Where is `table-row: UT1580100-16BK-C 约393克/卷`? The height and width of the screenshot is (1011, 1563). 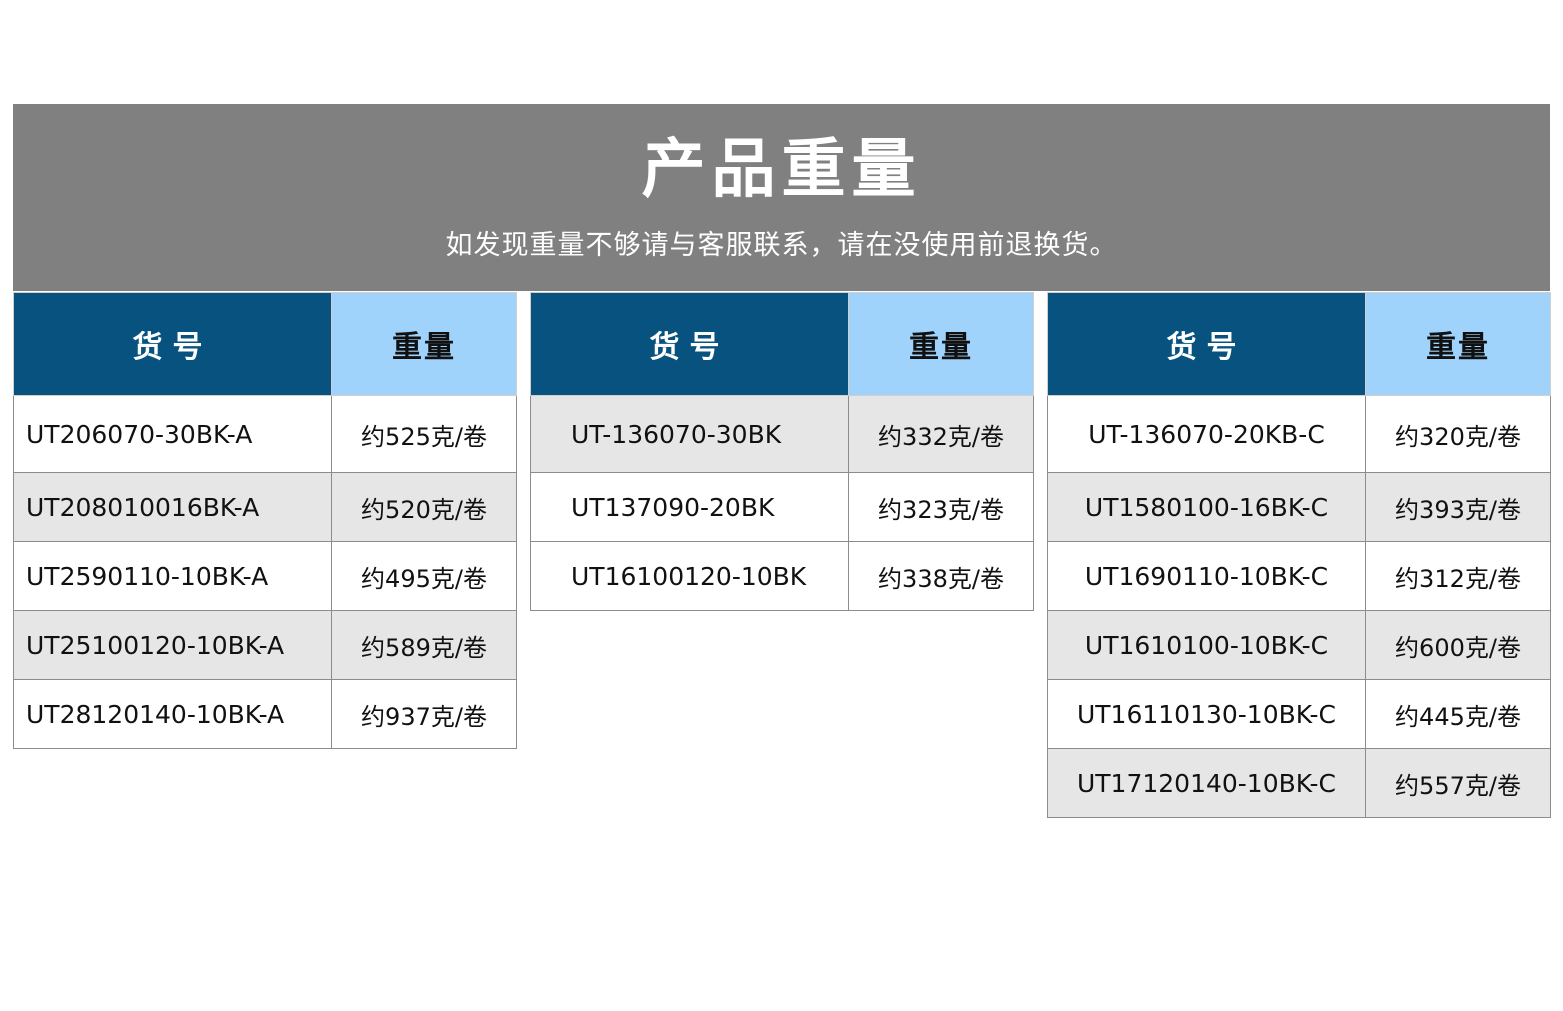 table-row: UT1580100-16BK-C 约393克/卷 is located at coordinates (1299, 507).